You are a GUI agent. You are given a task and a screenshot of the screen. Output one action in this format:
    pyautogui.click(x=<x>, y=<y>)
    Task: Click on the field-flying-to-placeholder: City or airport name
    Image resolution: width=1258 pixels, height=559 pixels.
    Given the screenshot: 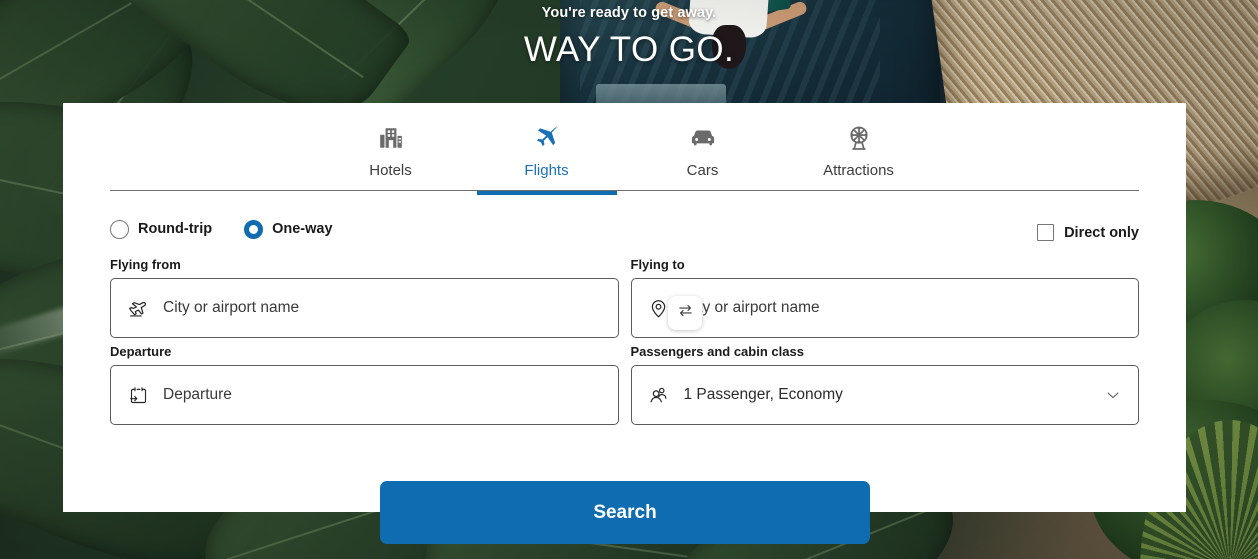 What is the action you would take?
    pyautogui.click(x=751, y=307)
    